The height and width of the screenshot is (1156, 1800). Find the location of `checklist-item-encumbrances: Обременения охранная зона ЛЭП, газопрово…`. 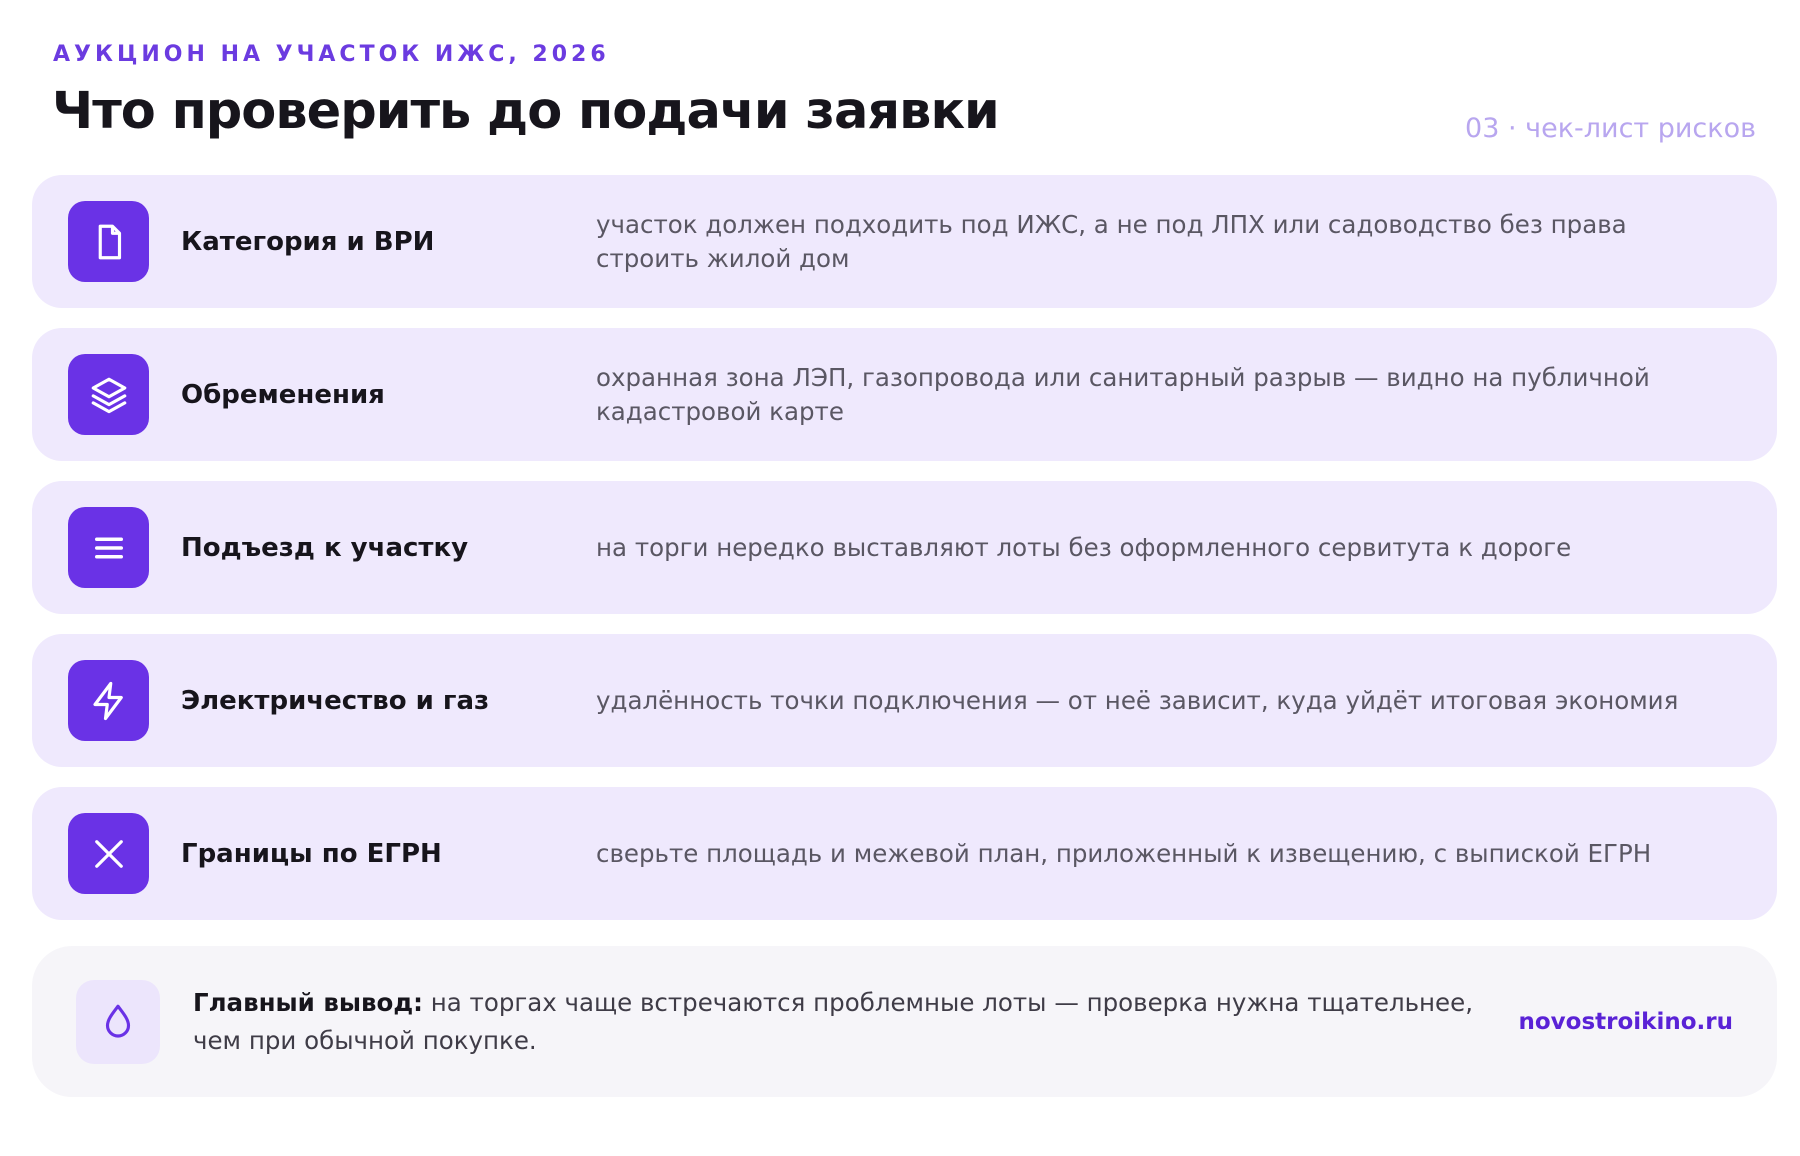

checklist-item-encumbrances: Обременения охранная зона ЛЭП, газопрово… is located at coordinates (904, 394).